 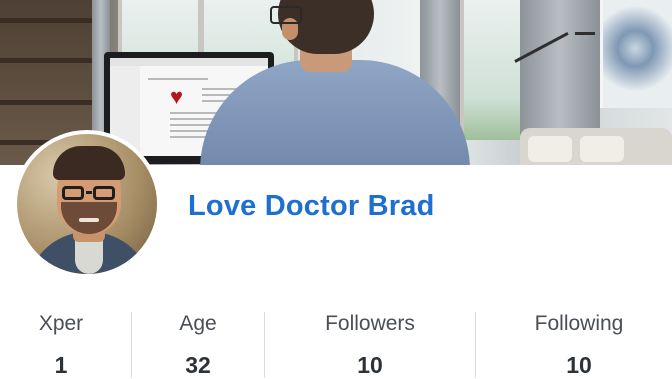 I want to click on heart-icon: ♥, so click(x=177, y=96).